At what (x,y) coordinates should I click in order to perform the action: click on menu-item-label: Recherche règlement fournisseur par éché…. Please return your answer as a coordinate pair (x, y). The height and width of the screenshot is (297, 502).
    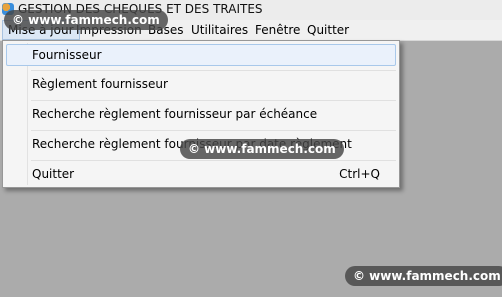
    Looking at the image, I should click on (175, 114).